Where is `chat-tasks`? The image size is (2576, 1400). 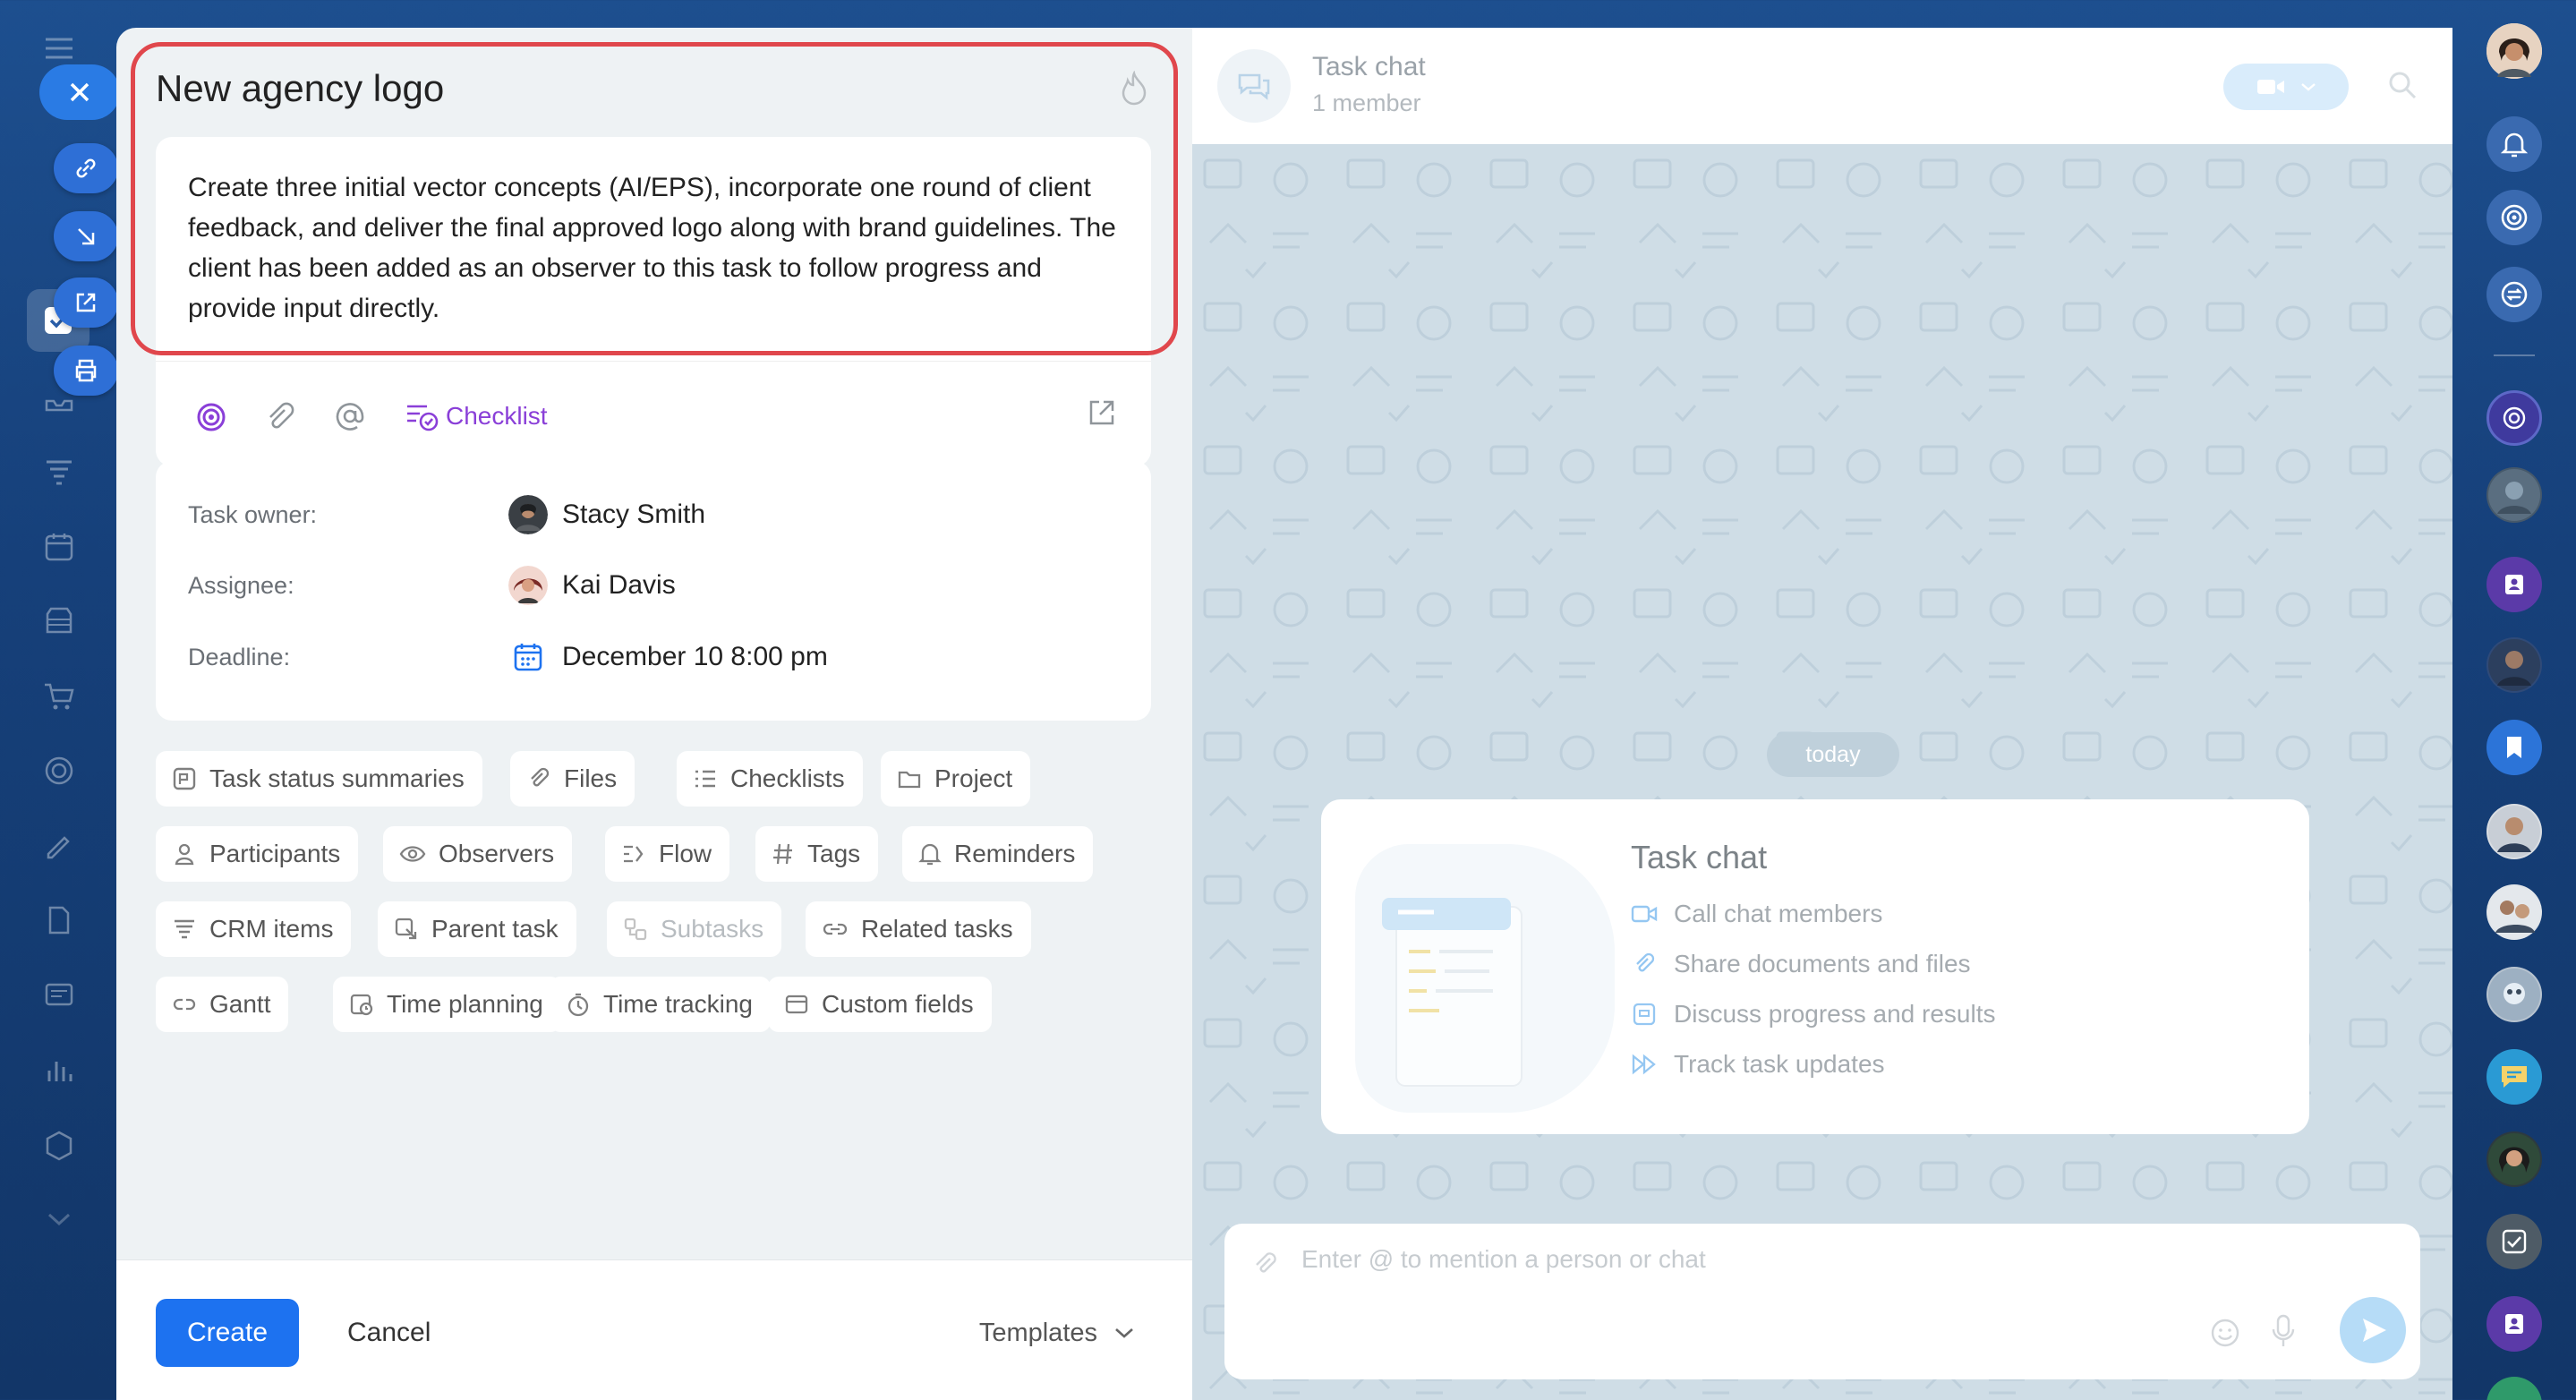
chat-tasks is located at coordinates (2514, 1241).